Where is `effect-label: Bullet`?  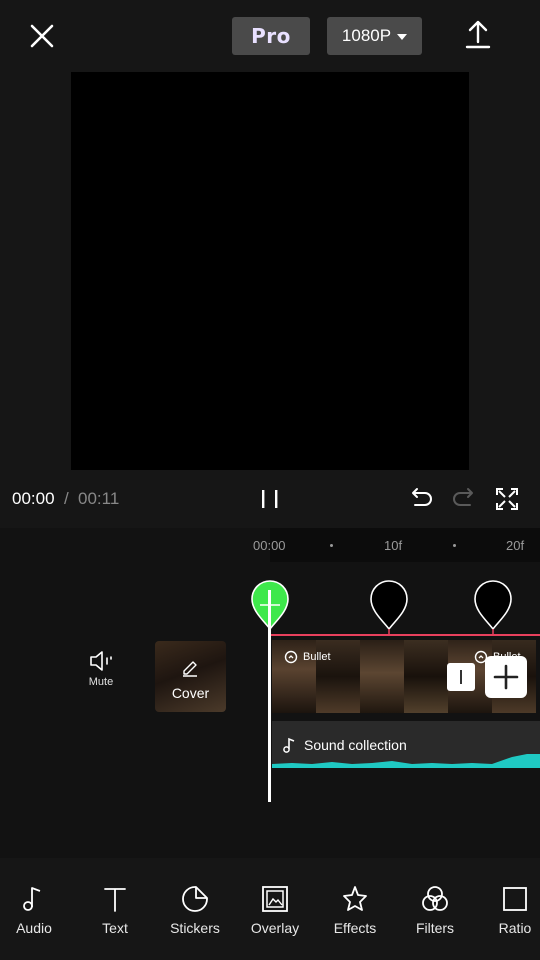
effect-label: Bullet is located at coordinates (317, 657).